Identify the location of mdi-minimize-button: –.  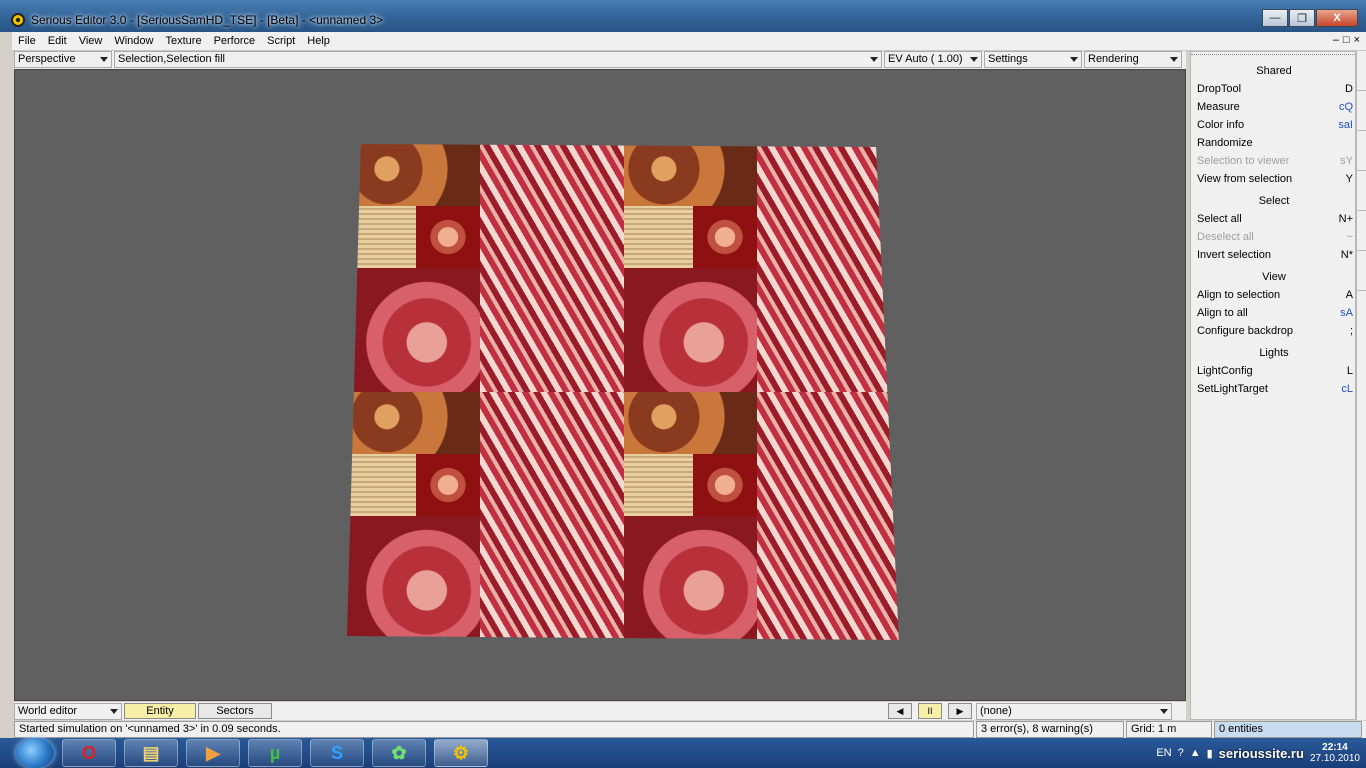
(1336, 40).